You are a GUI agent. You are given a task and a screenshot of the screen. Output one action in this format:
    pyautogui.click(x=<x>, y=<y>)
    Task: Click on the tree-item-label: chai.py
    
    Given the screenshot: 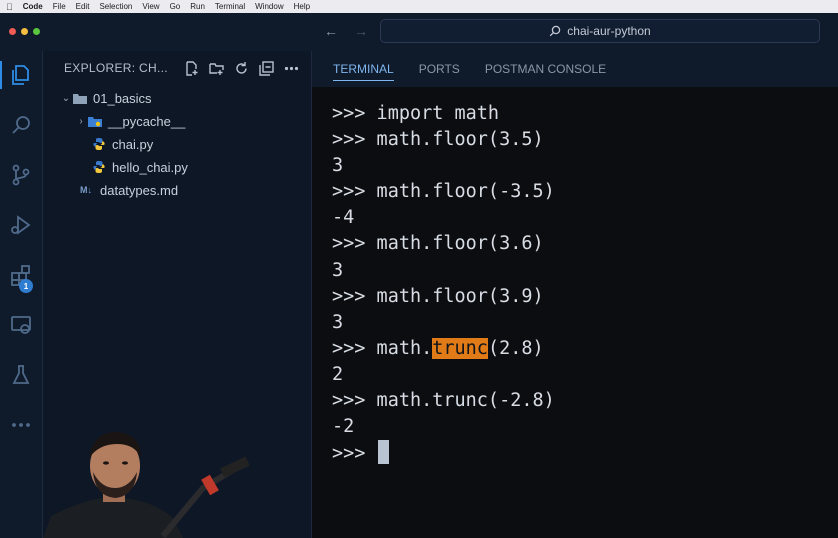 What is the action you would take?
    pyautogui.click(x=133, y=144)
    